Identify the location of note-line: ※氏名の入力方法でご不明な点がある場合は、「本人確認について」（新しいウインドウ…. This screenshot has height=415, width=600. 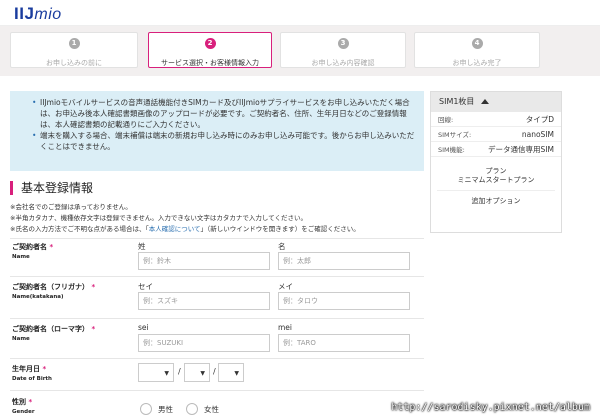
(185, 229).